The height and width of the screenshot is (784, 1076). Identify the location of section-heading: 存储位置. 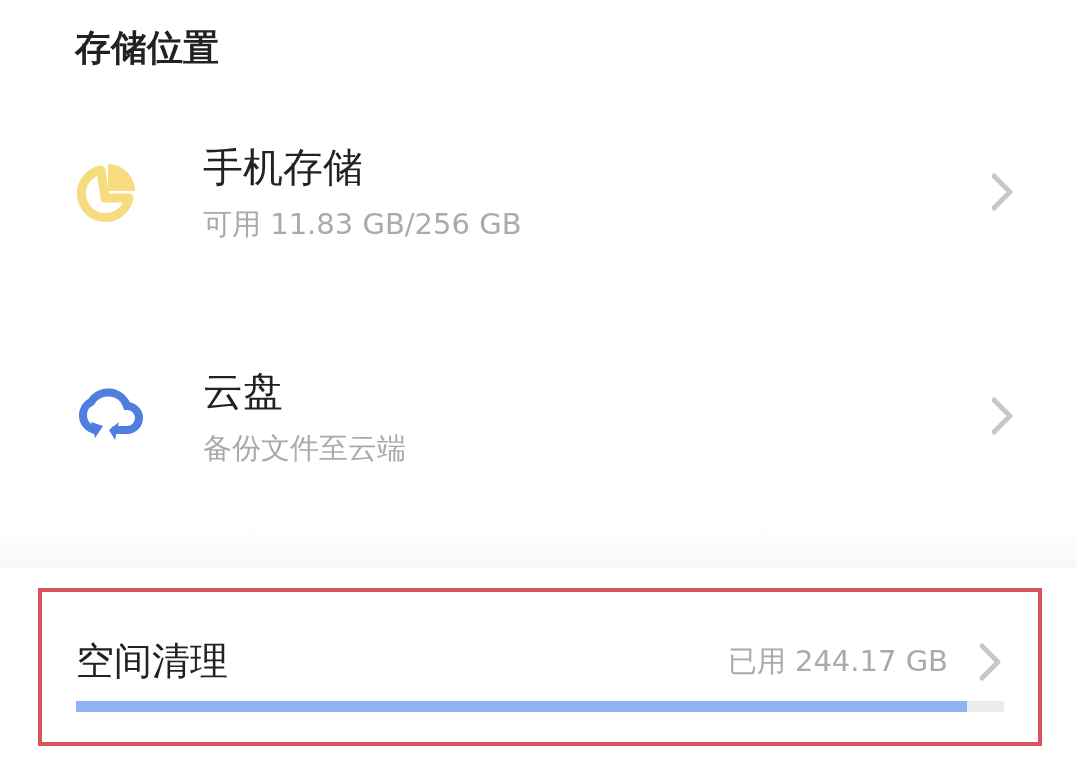
(147, 48).